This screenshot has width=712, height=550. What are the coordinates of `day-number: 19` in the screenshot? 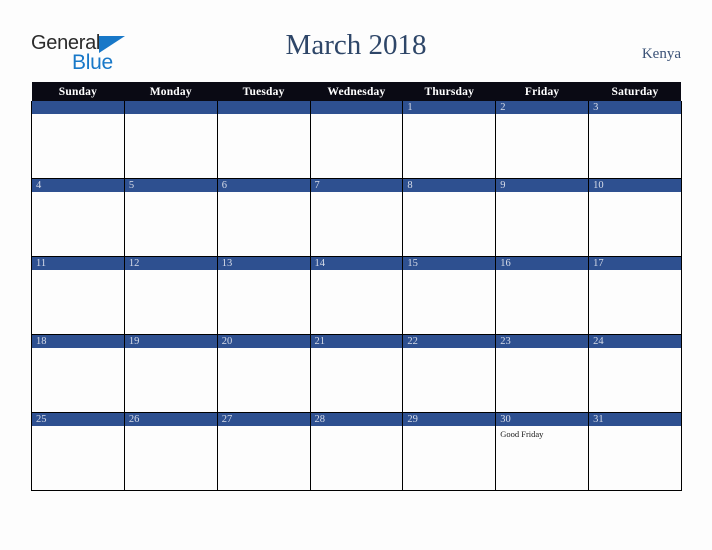 It's located at (170, 341).